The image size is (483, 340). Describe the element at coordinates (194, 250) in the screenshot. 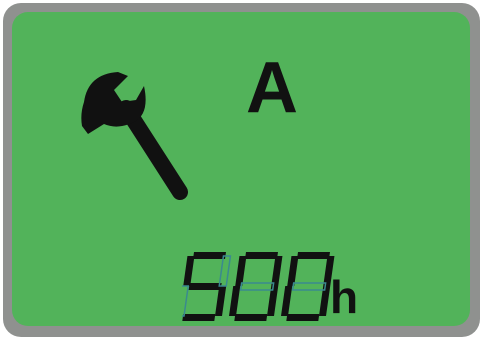

I see `hours-value-text: 500` at that location.